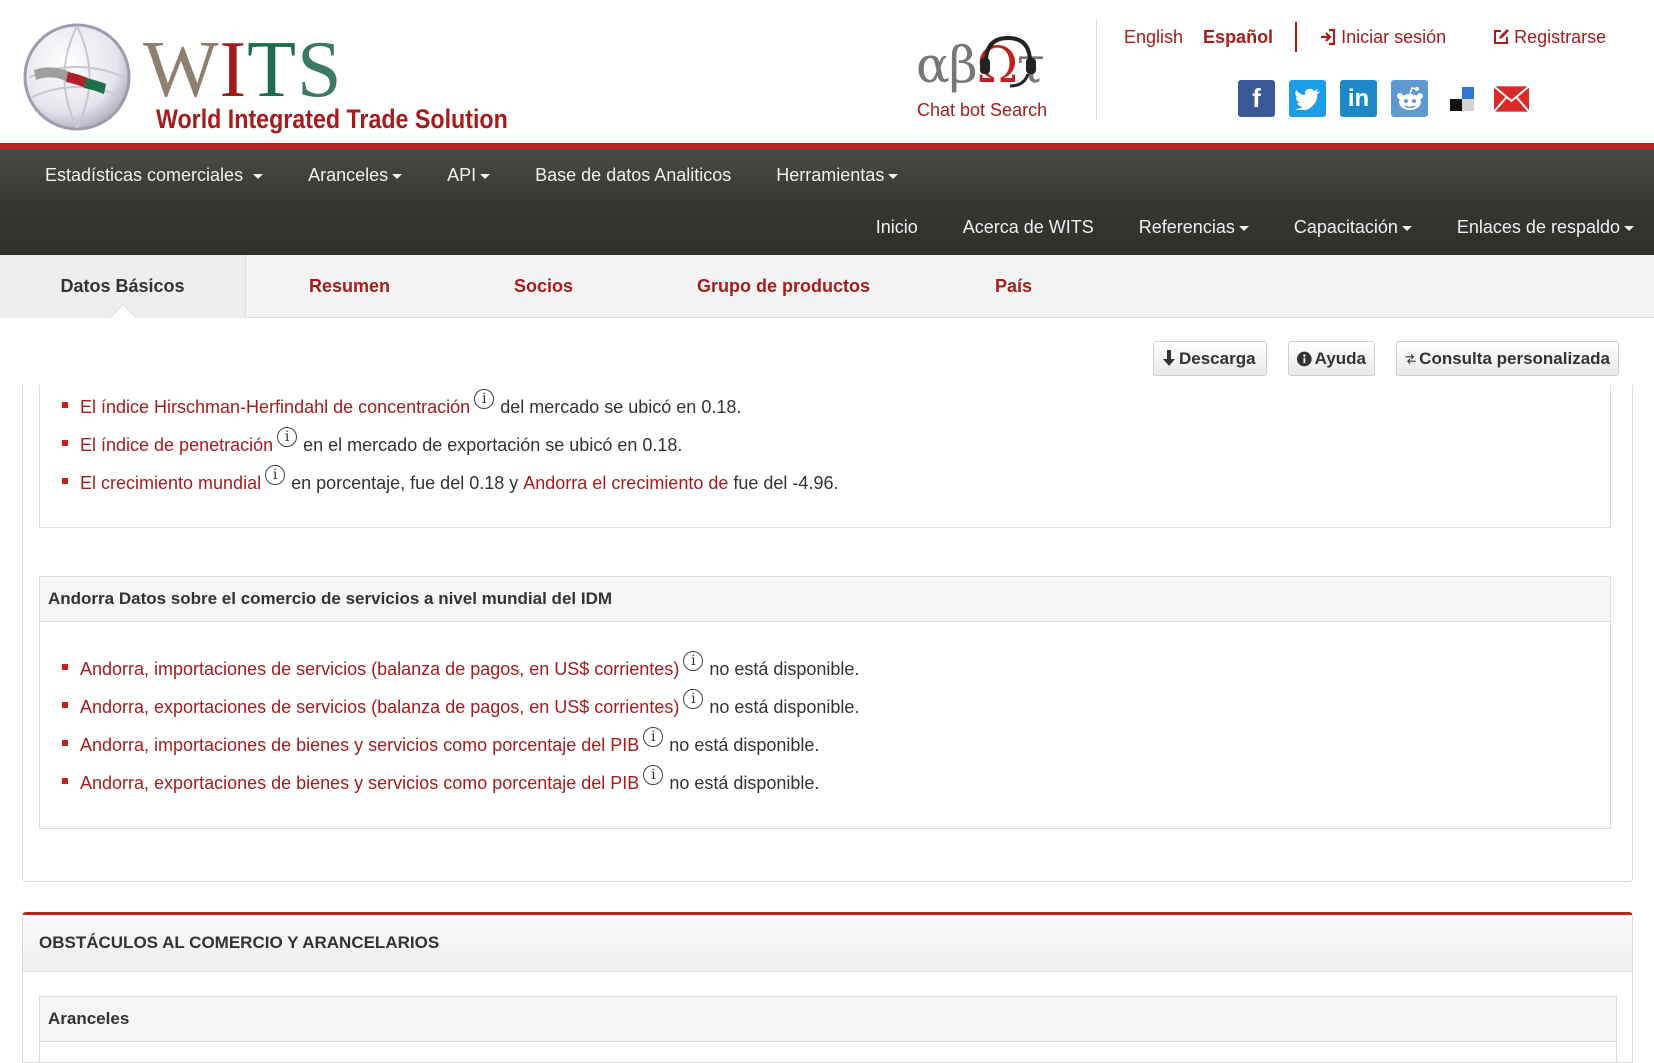 The image size is (1654, 1063). I want to click on wits-logo-text: WITS, so click(243, 70).